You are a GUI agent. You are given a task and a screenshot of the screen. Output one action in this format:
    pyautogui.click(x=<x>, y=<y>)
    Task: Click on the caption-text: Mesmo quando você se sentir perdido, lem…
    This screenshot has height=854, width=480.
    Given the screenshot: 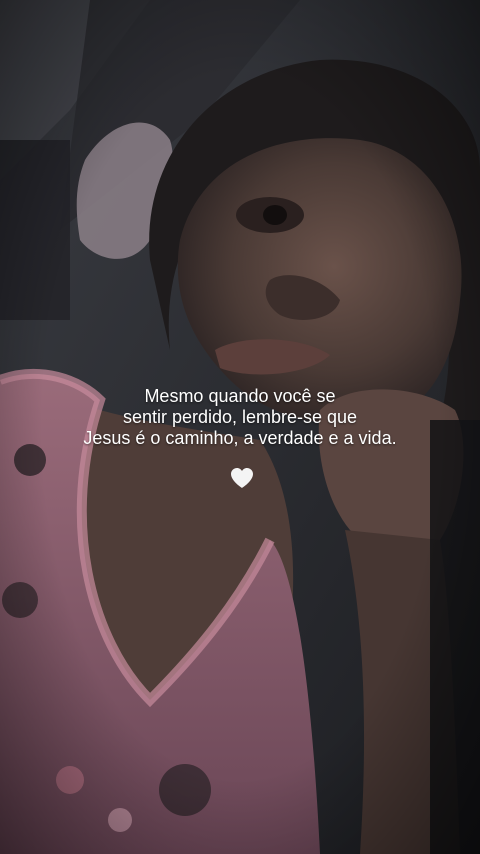 What is the action you would take?
    pyautogui.click(x=240, y=417)
    